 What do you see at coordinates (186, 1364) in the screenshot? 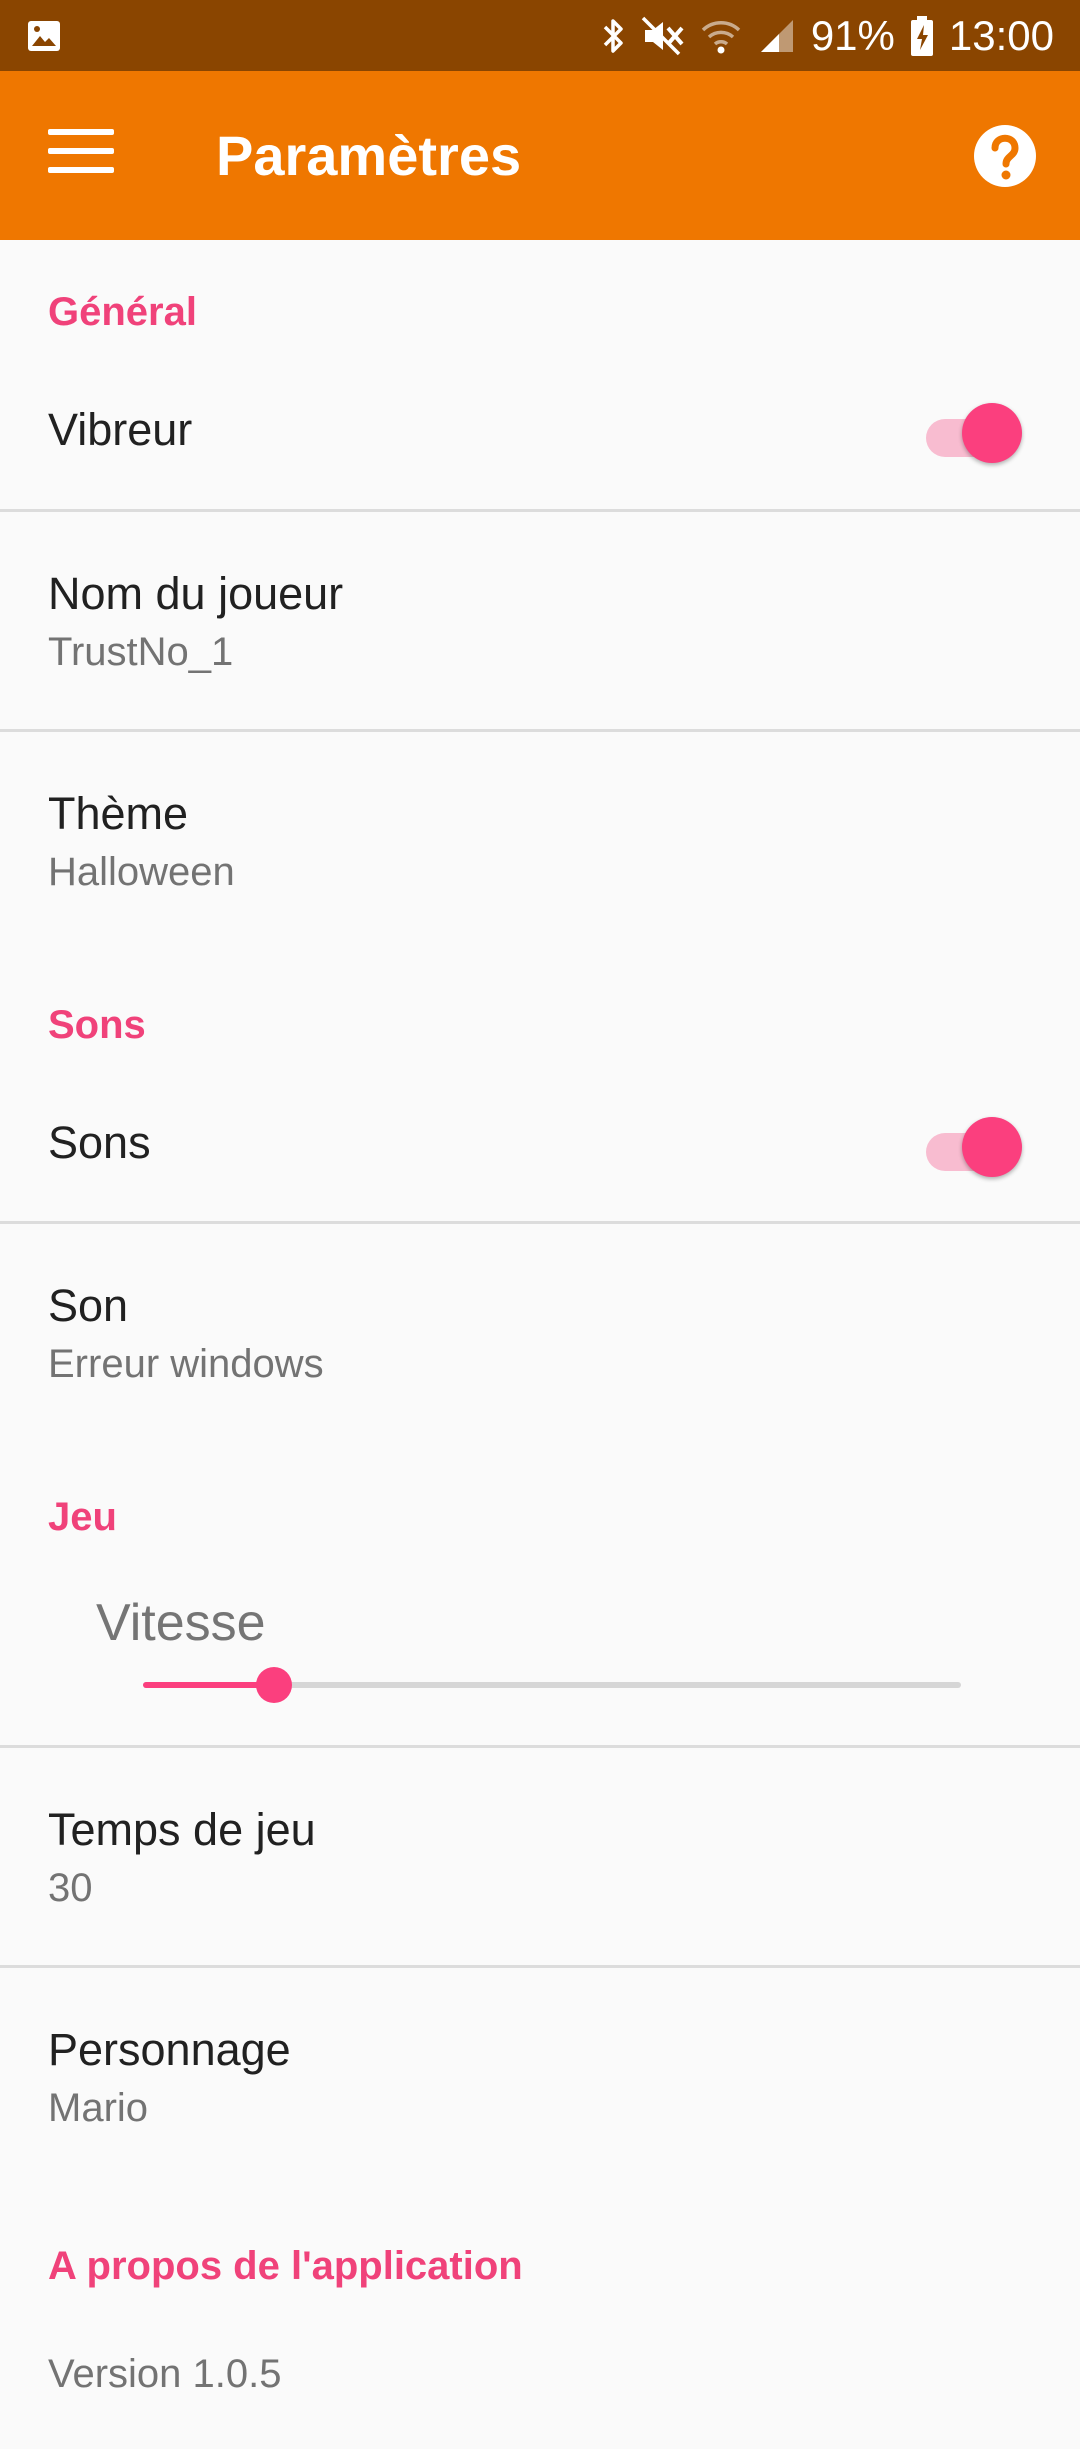
I see `pref-son-summary: Erreur windows` at bounding box center [186, 1364].